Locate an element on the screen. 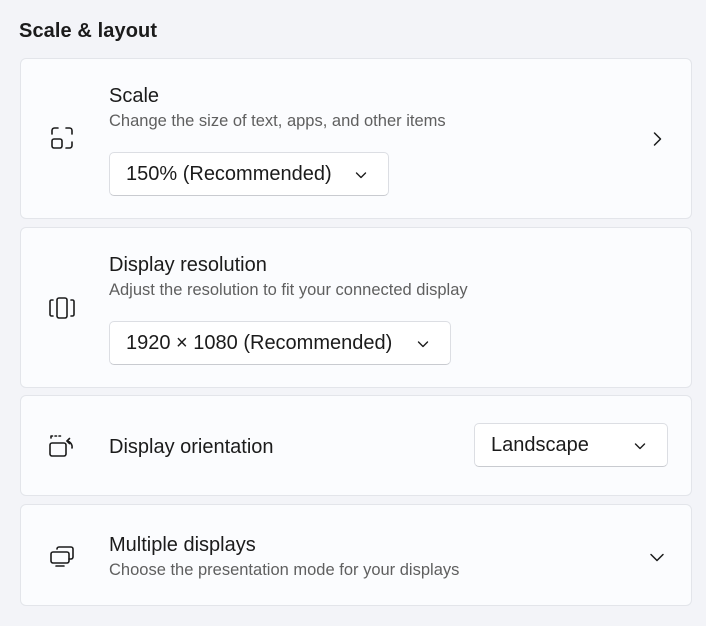  section-title: Scale & layout is located at coordinates (88, 31).